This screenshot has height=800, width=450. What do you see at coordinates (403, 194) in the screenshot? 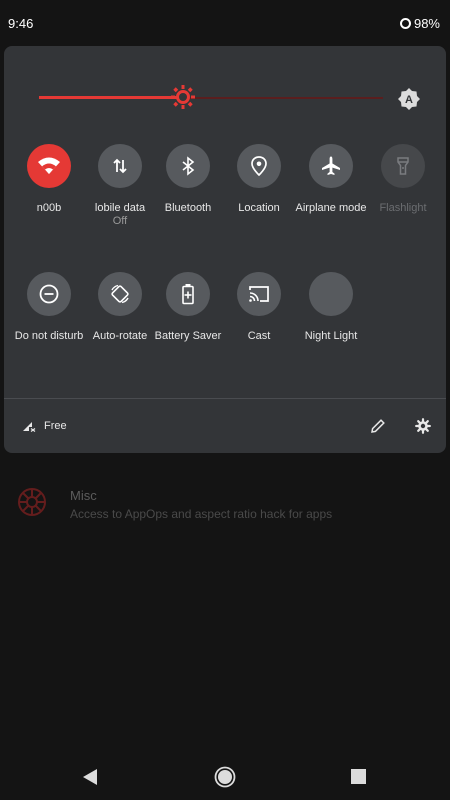
I see `tile-flashlight: Flashlight` at bounding box center [403, 194].